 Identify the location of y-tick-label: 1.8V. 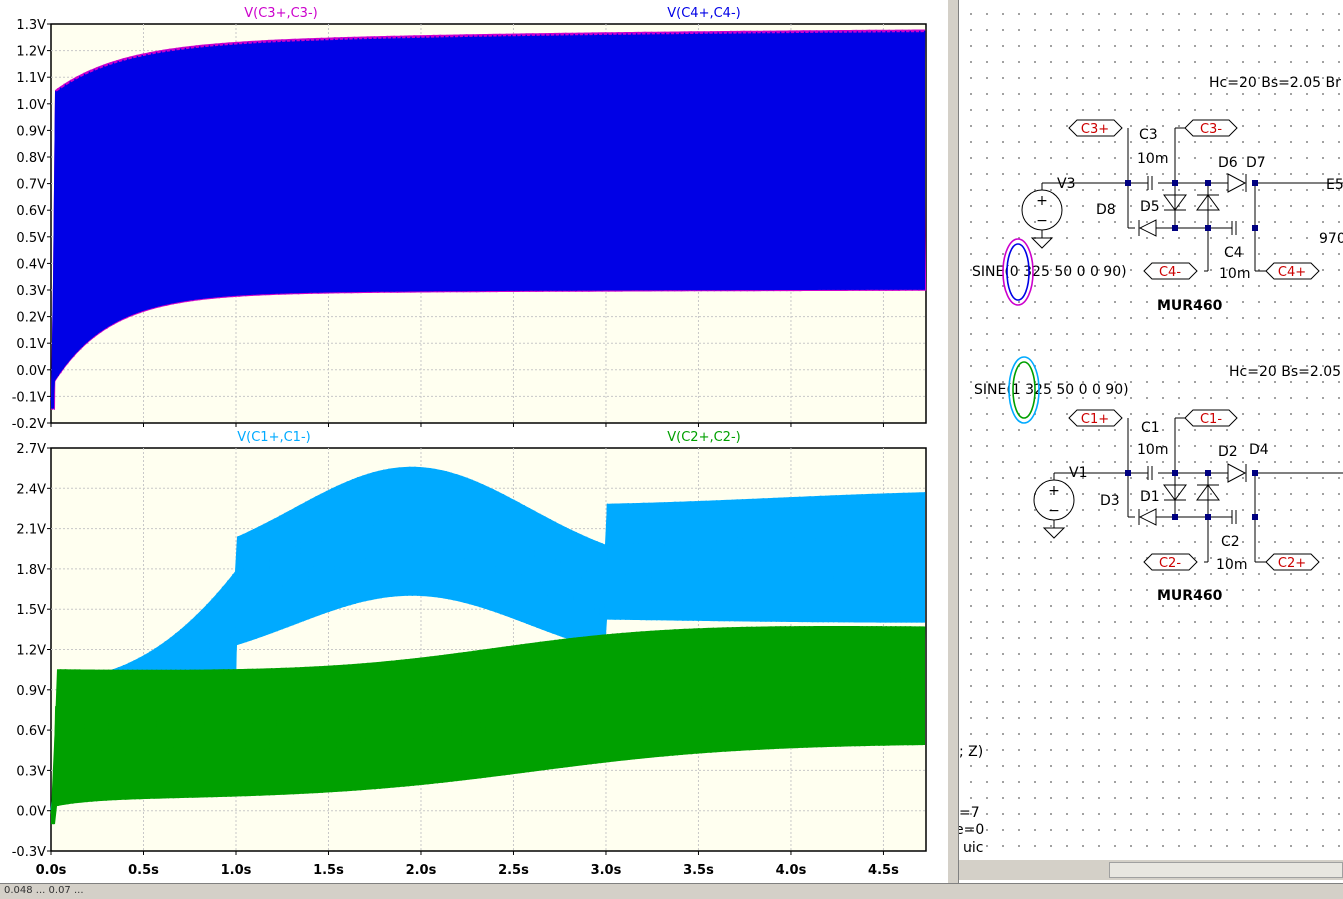
(31, 570).